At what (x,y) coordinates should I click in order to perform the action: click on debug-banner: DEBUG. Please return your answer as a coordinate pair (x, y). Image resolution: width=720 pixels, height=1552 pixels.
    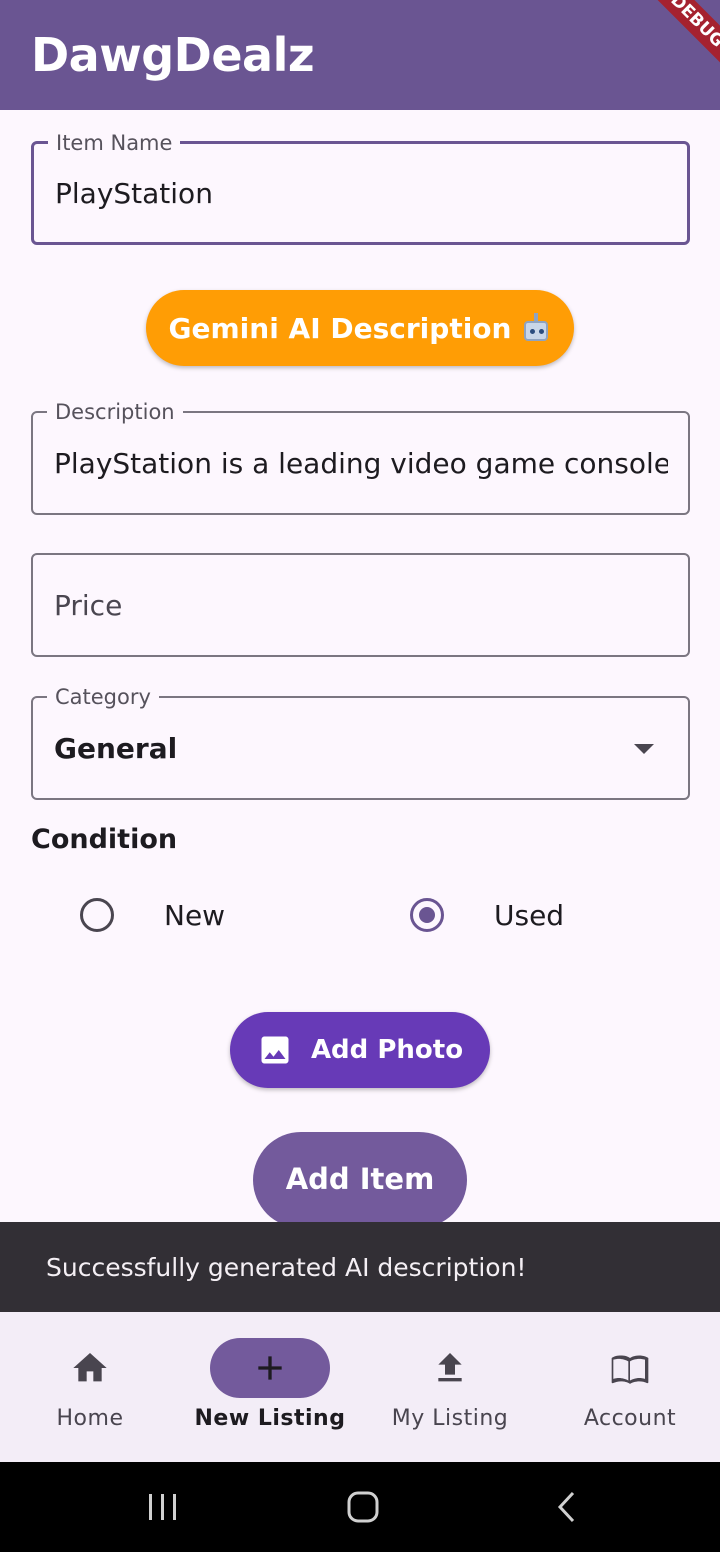
    Looking at the image, I should click on (677, 42).